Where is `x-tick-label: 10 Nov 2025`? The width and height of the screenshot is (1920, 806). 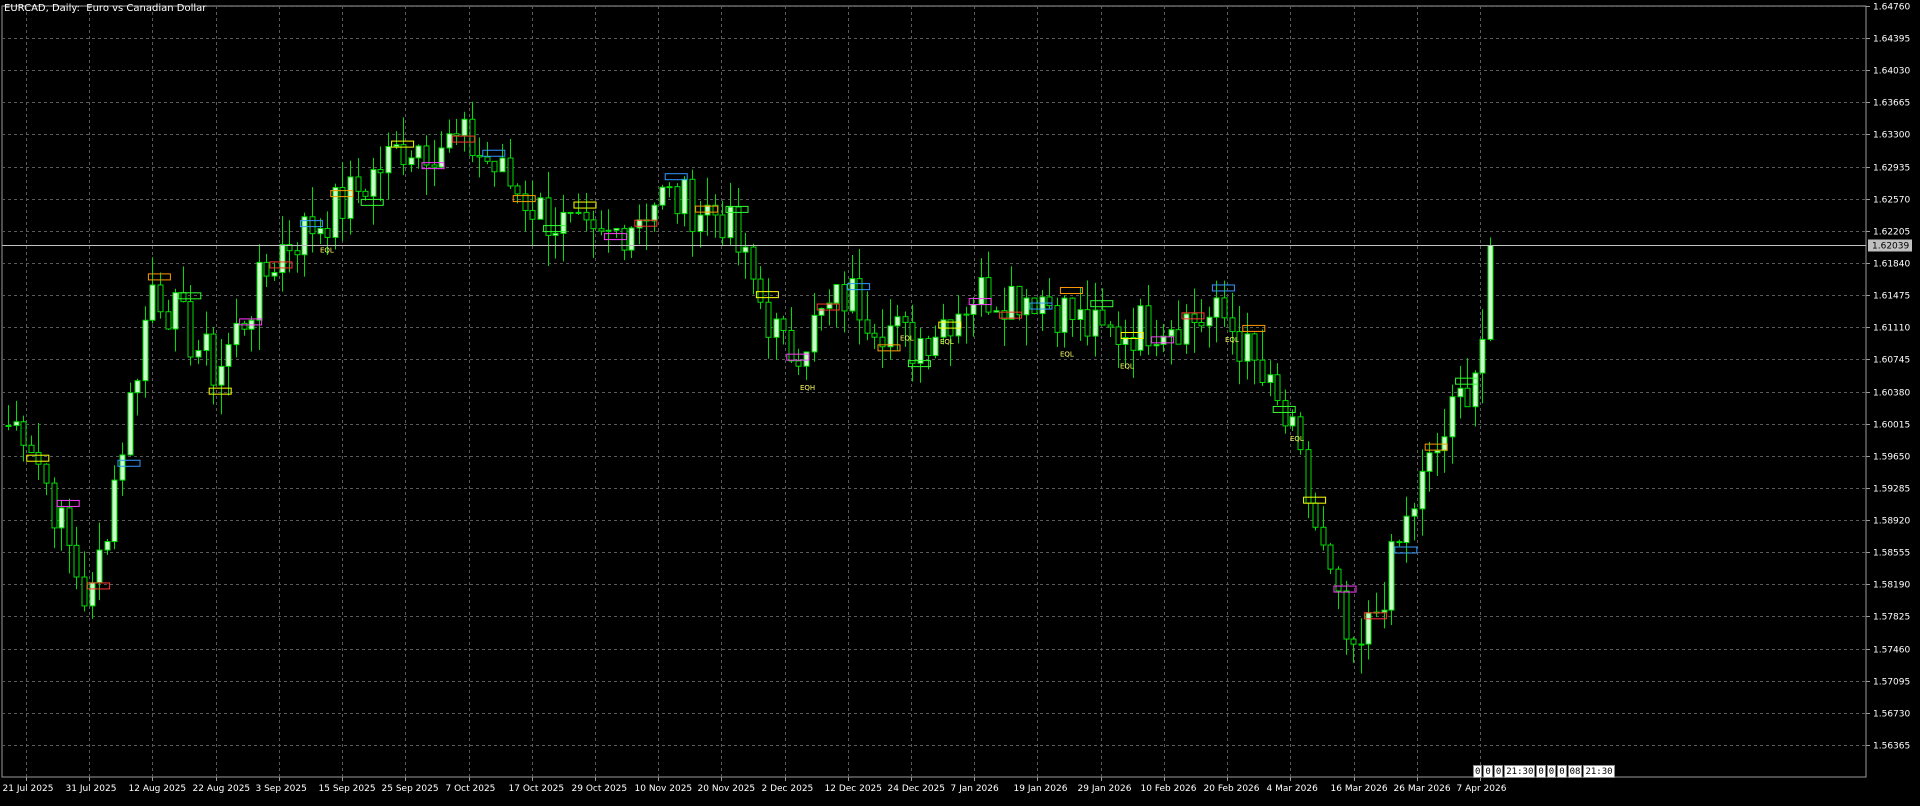 x-tick-label: 10 Nov 2025 is located at coordinates (664, 789).